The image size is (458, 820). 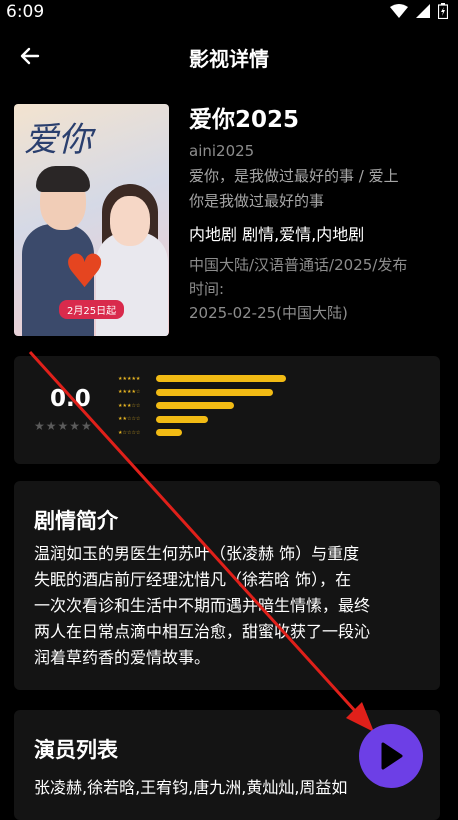 I want to click on rating-score: 0.0, so click(x=70, y=399).